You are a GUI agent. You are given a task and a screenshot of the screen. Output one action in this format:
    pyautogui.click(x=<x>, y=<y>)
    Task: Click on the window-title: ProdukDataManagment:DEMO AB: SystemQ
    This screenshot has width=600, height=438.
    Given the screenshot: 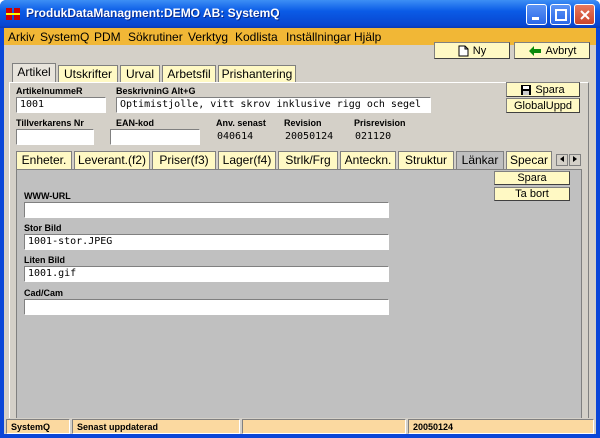 What is the action you would take?
    pyautogui.click(x=153, y=13)
    